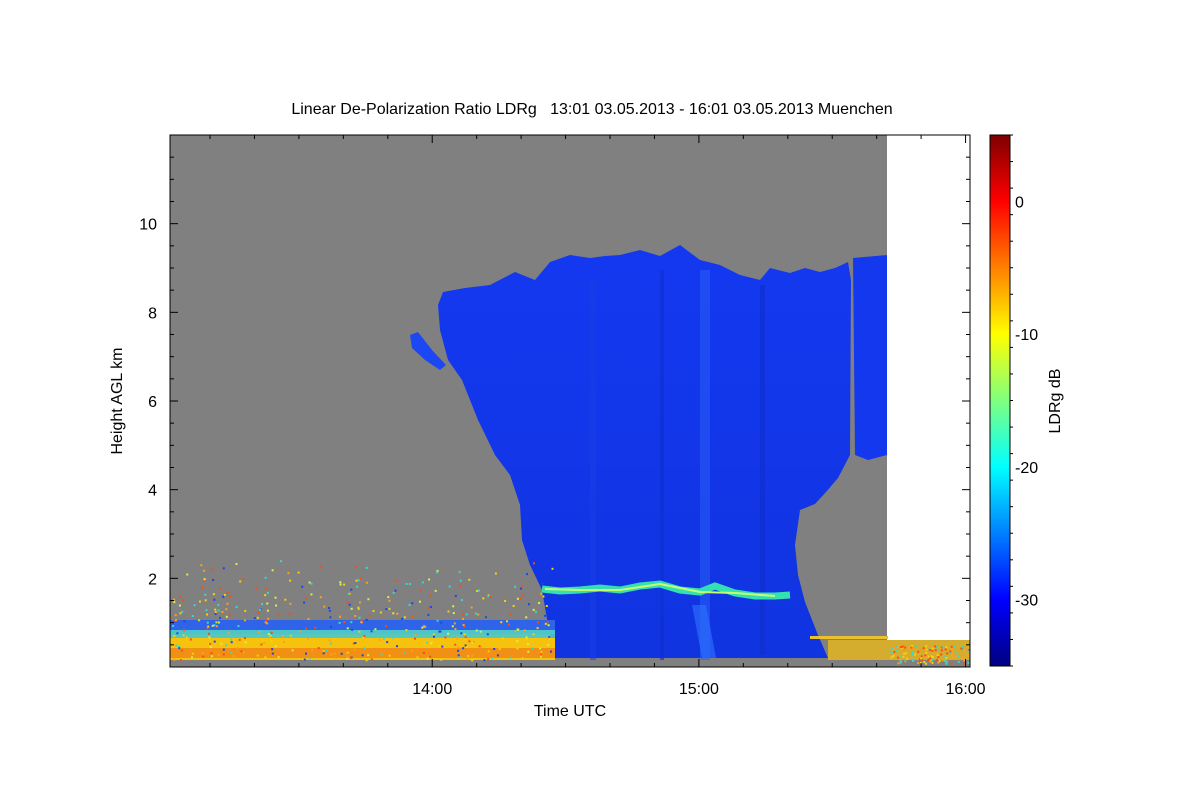  What do you see at coordinates (1055, 401) in the screenshot?
I see `colorbar-label: LDRg dB` at bounding box center [1055, 401].